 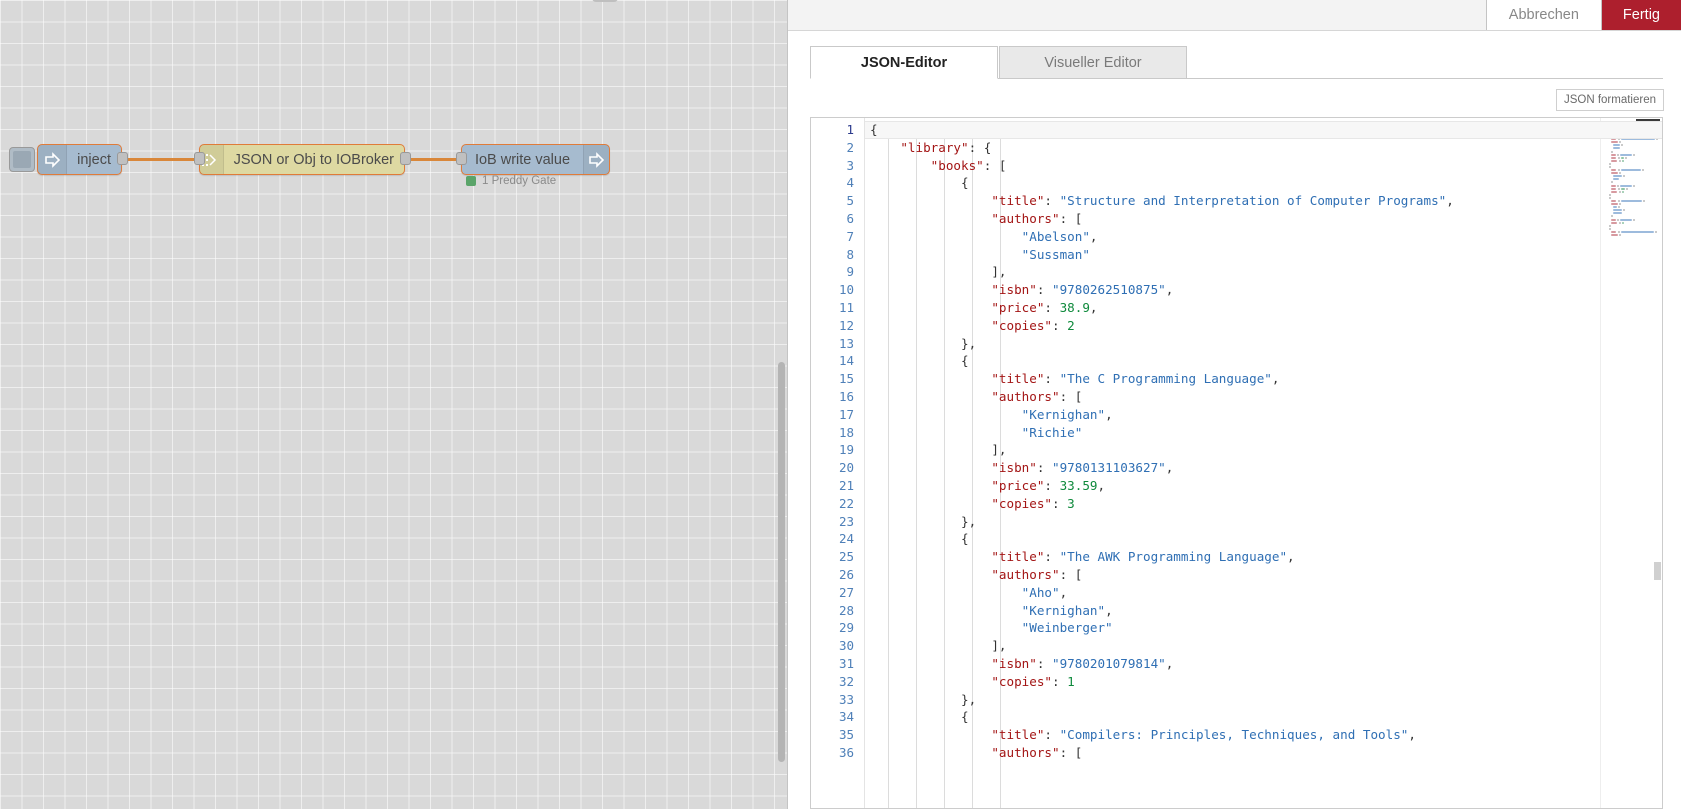 What do you see at coordinates (1109, 468) in the screenshot?
I see `code-token-str: "9780131103627"` at bounding box center [1109, 468].